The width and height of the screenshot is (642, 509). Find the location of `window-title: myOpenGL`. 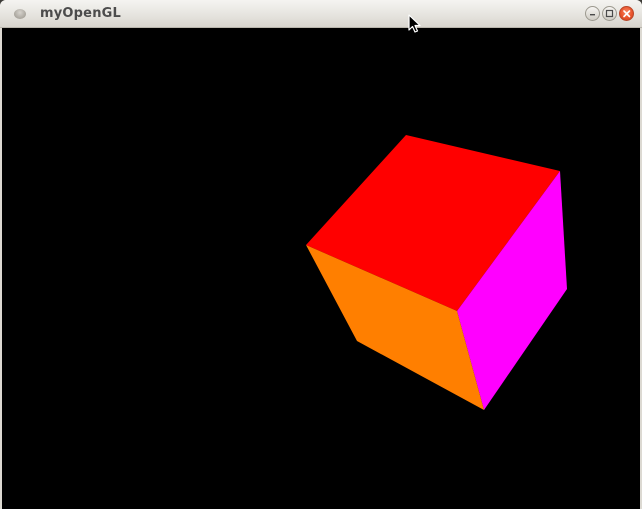

window-title: myOpenGL is located at coordinates (81, 13).